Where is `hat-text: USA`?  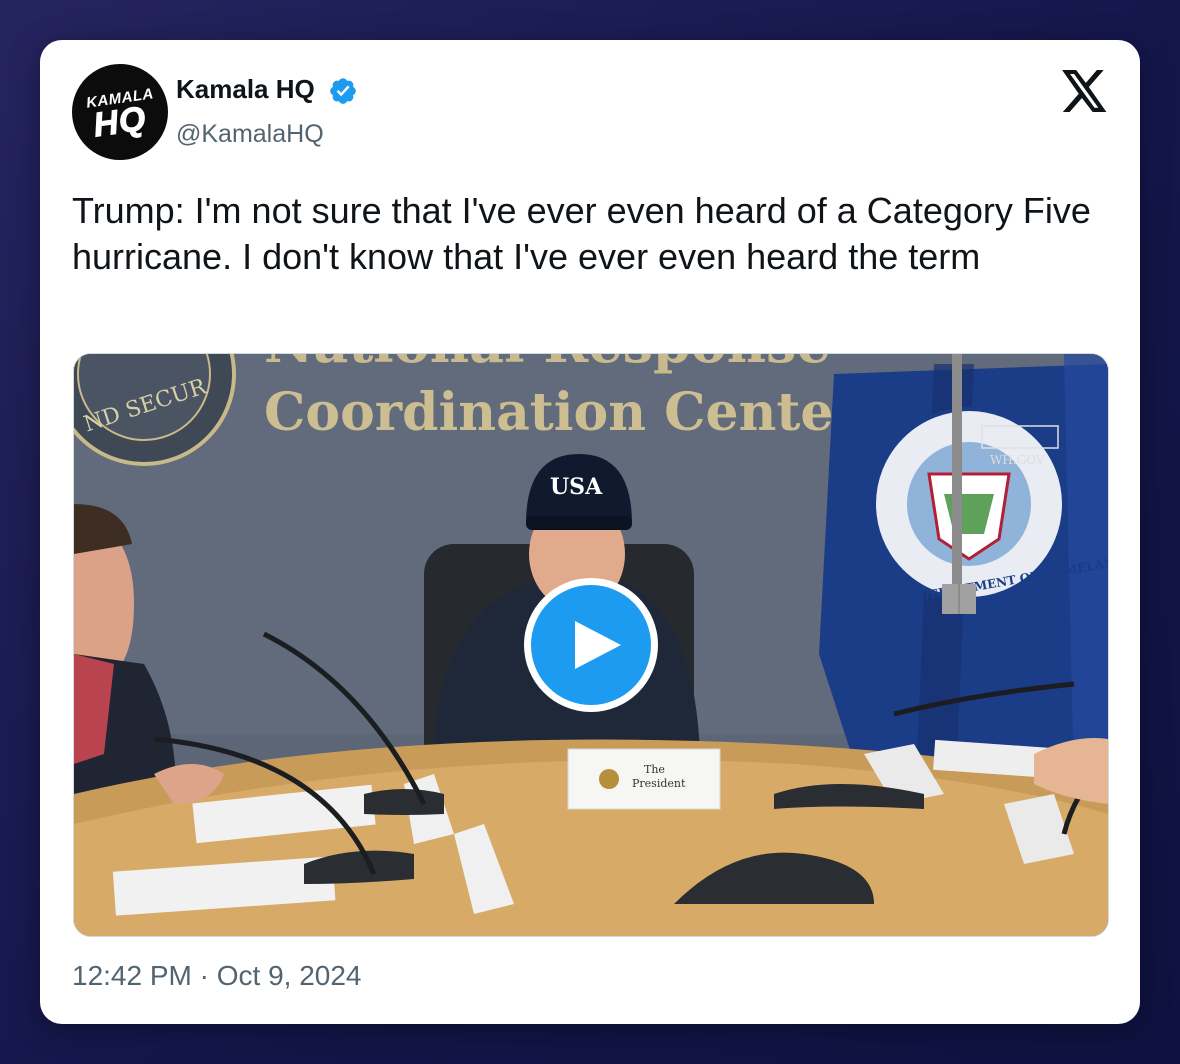
hat-text: USA is located at coordinates (576, 487).